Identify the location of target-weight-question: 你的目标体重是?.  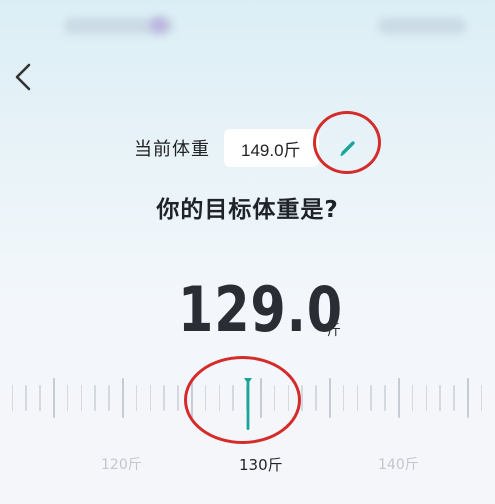
(247, 210).